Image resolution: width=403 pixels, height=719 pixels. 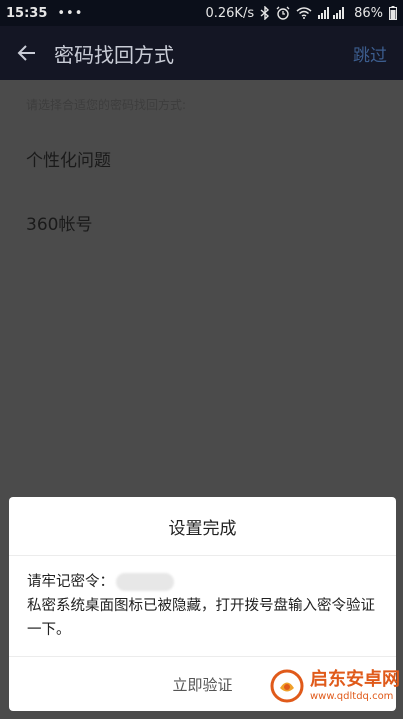 What do you see at coordinates (370, 53) in the screenshot?
I see `skip-button: 跳过` at bounding box center [370, 53].